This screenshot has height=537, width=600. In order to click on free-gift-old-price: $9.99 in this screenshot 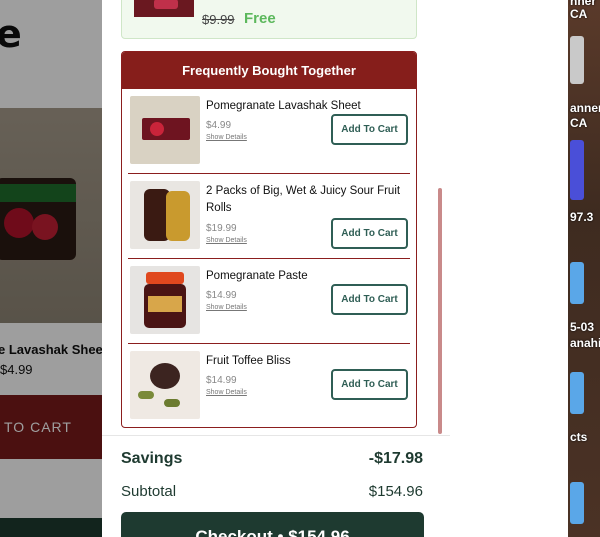, I will do `click(218, 19)`.